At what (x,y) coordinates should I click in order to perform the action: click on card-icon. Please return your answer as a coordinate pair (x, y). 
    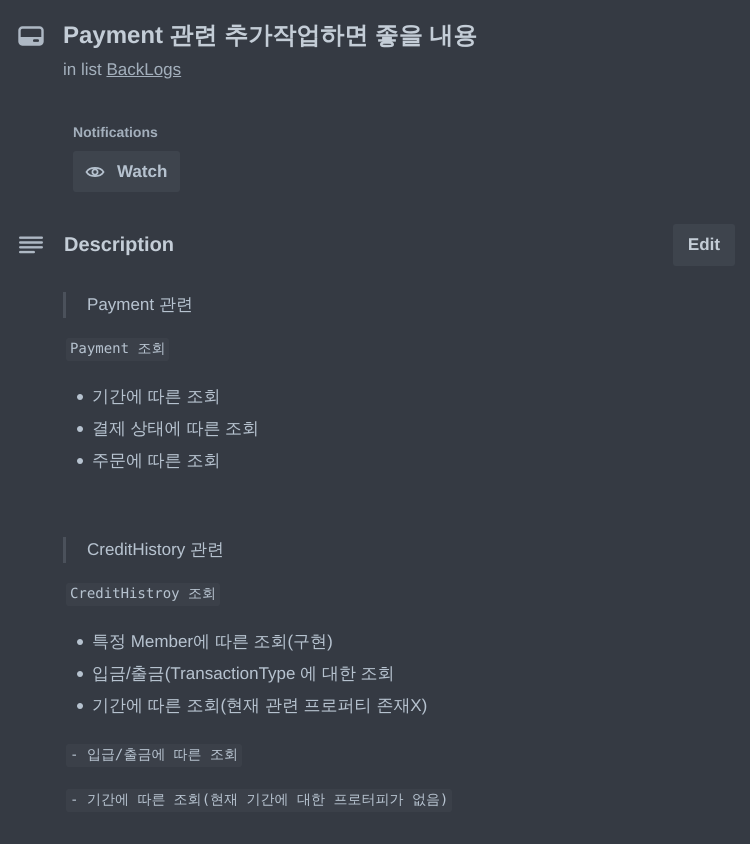
    Looking at the image, I should click on (31, 36).